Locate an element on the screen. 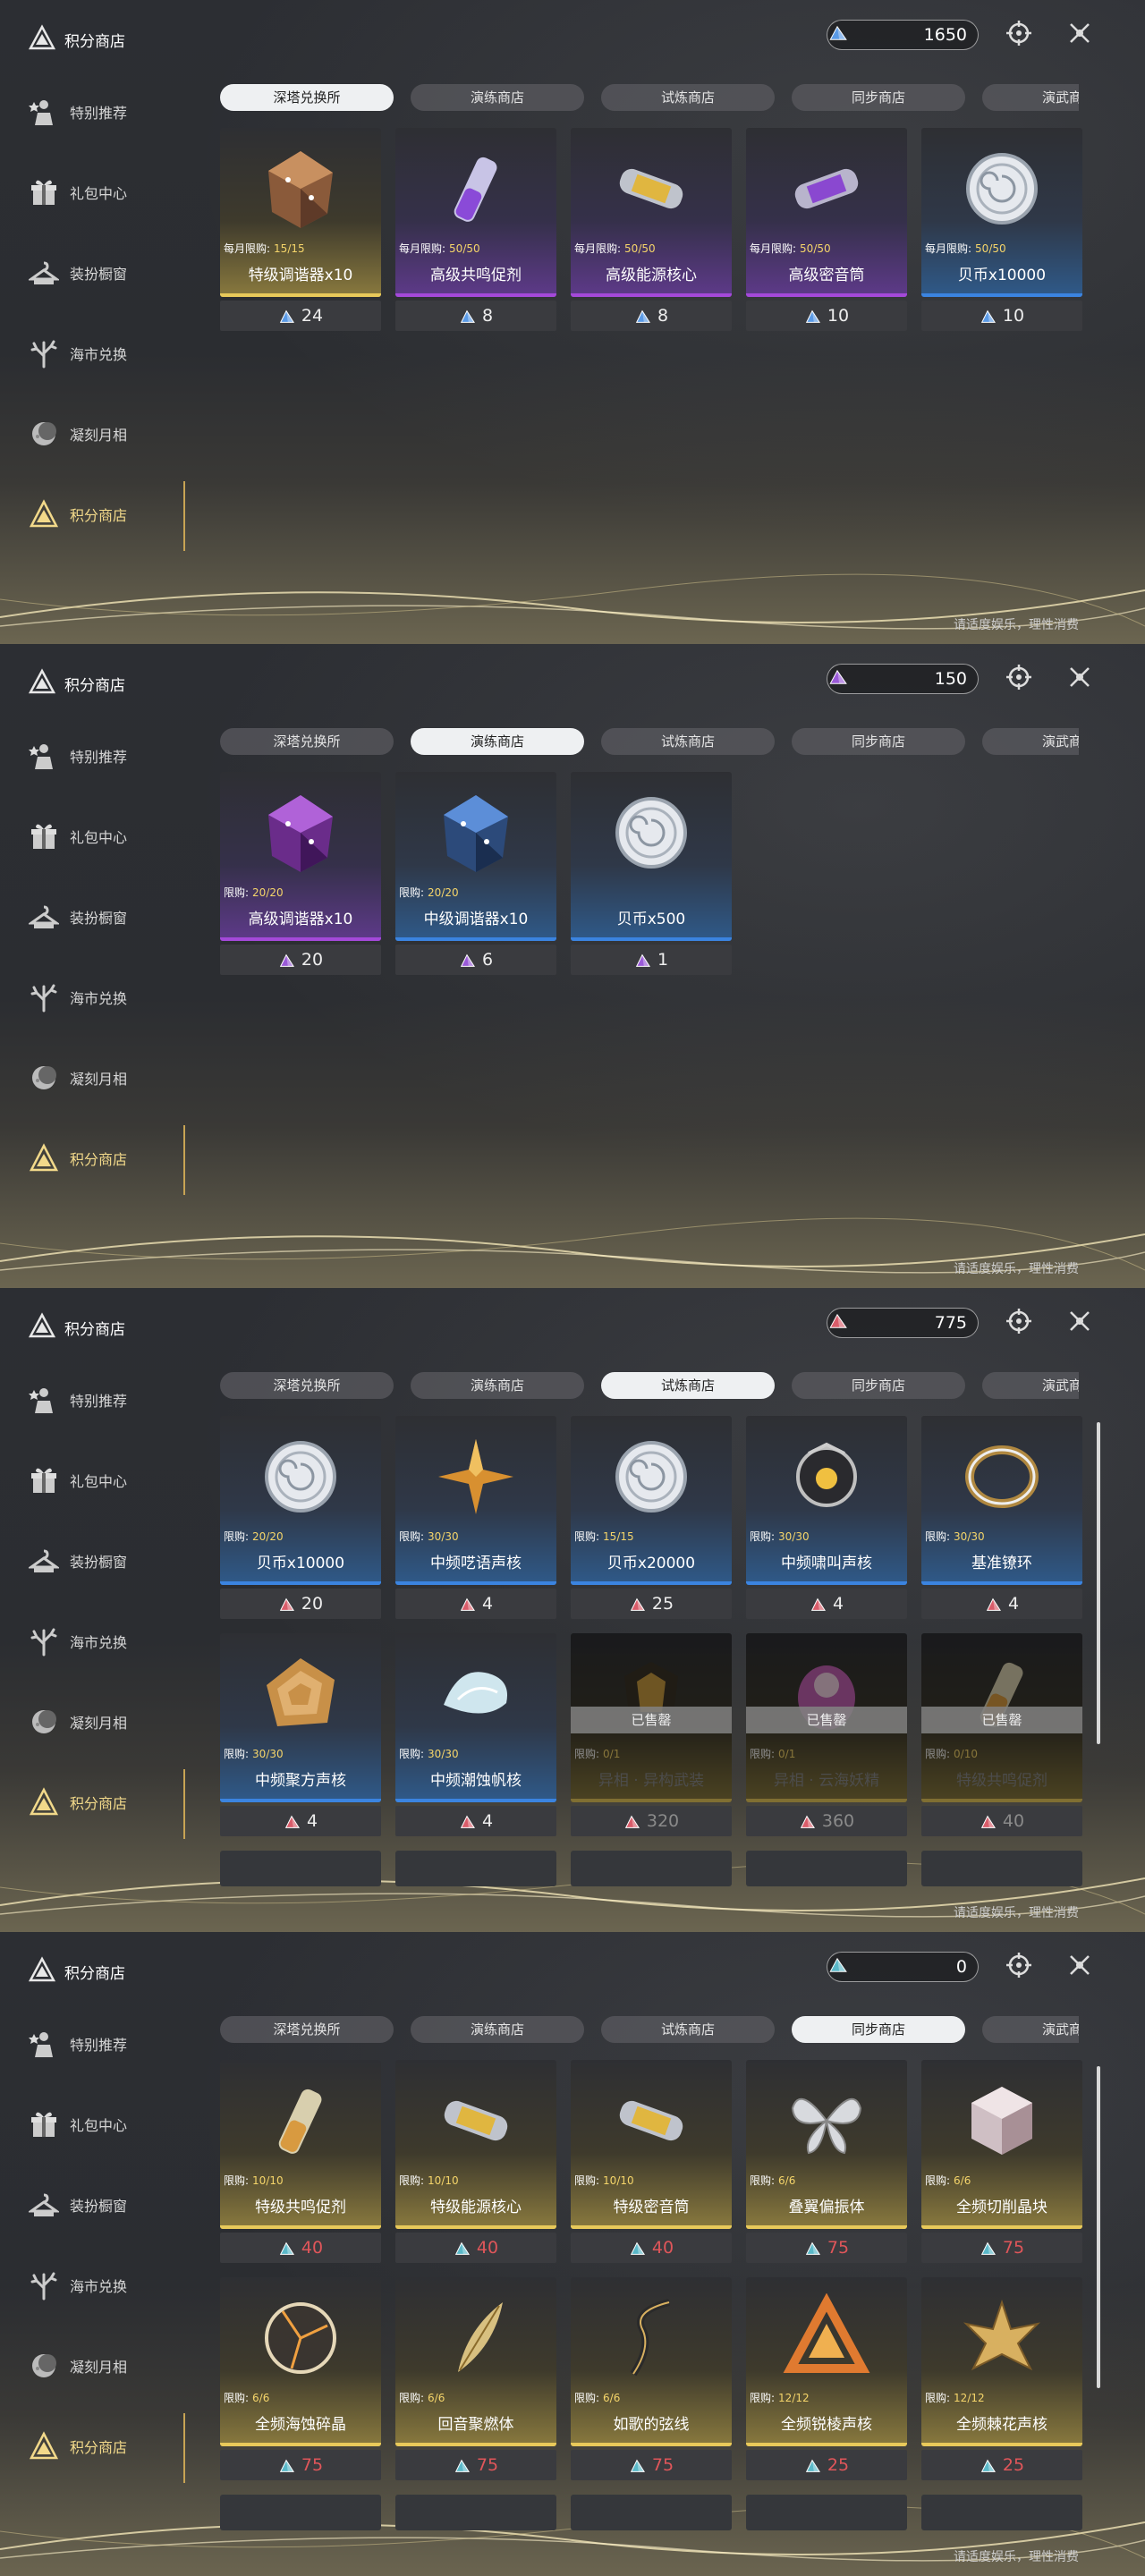 The image size is (1145, 2576). shop-item-card: 每月限购: 50/50 高级能源核心 8 is located at coordinates (651, 229).